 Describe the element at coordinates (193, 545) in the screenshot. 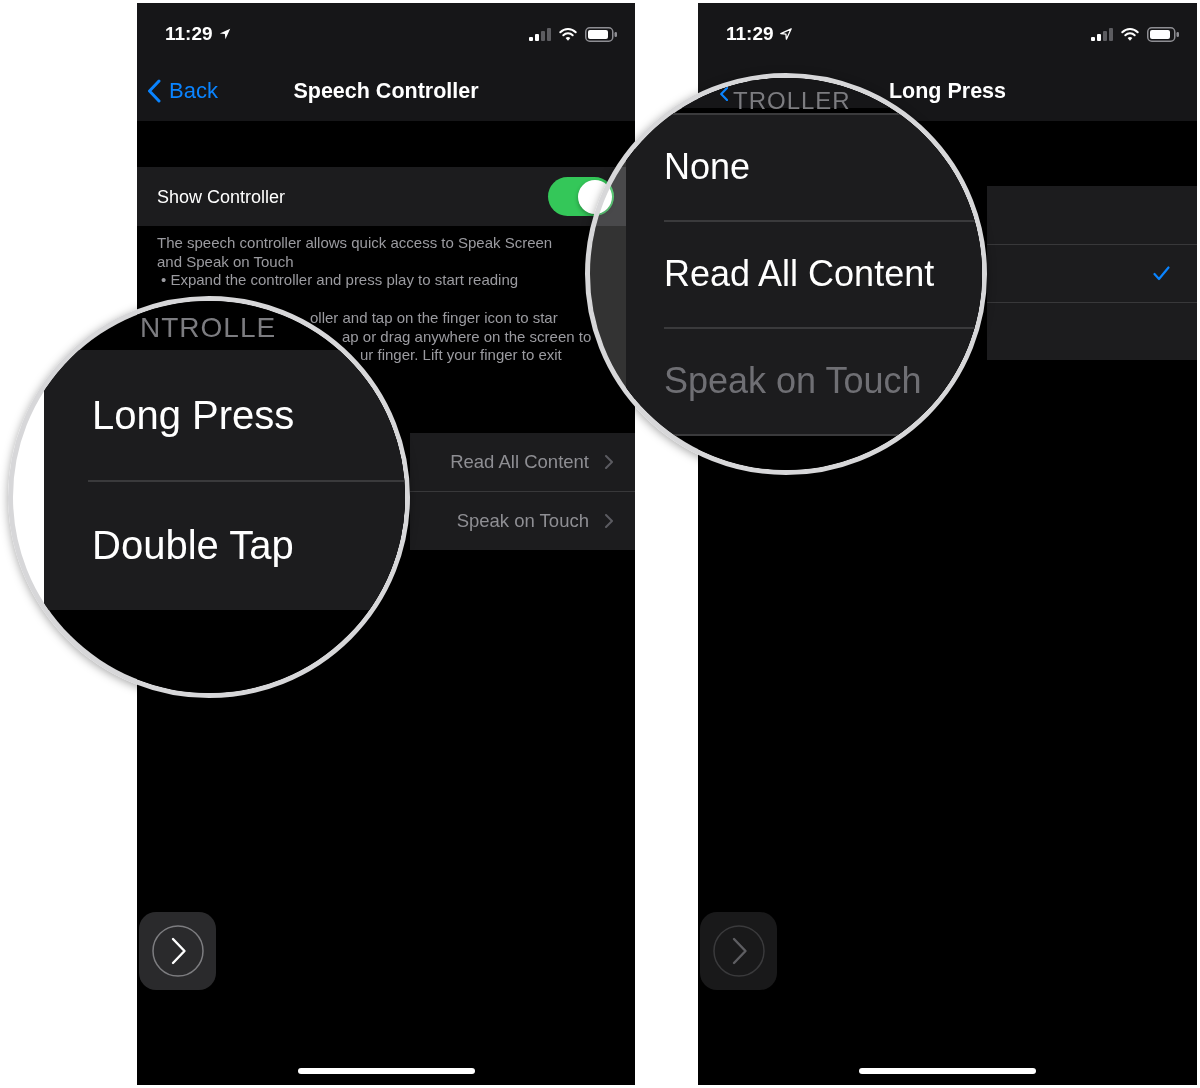

I see `row-label: Double Tap` at that location.